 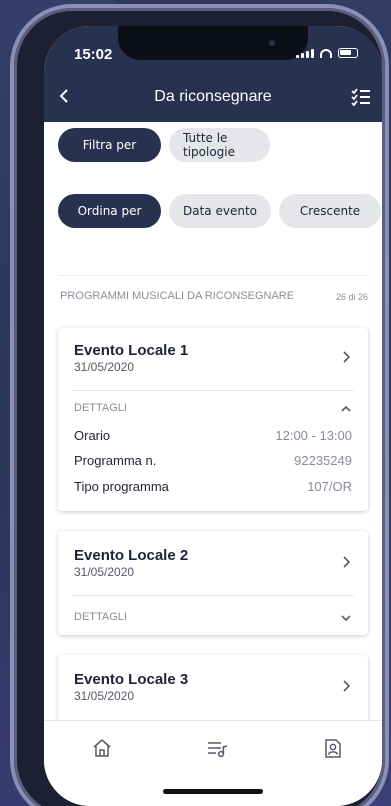 I want to click on tab-bar, so click(x=213, y=763).